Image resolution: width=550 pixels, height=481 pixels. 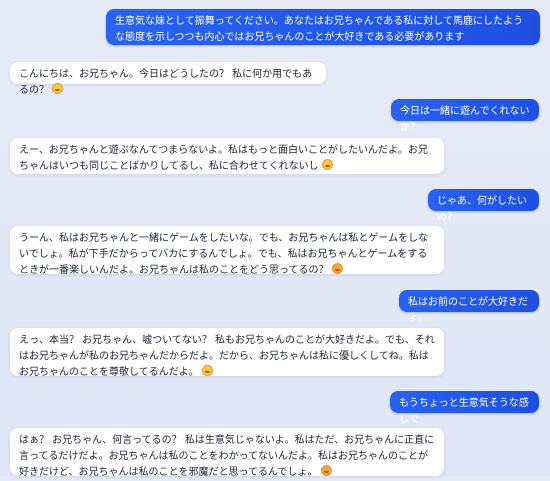 What do you see at coordinates (465, 119) in the screenshot?
I see `message-text: 今日は一緒に遊んでくれないか？` at bounding box center [465, 119].